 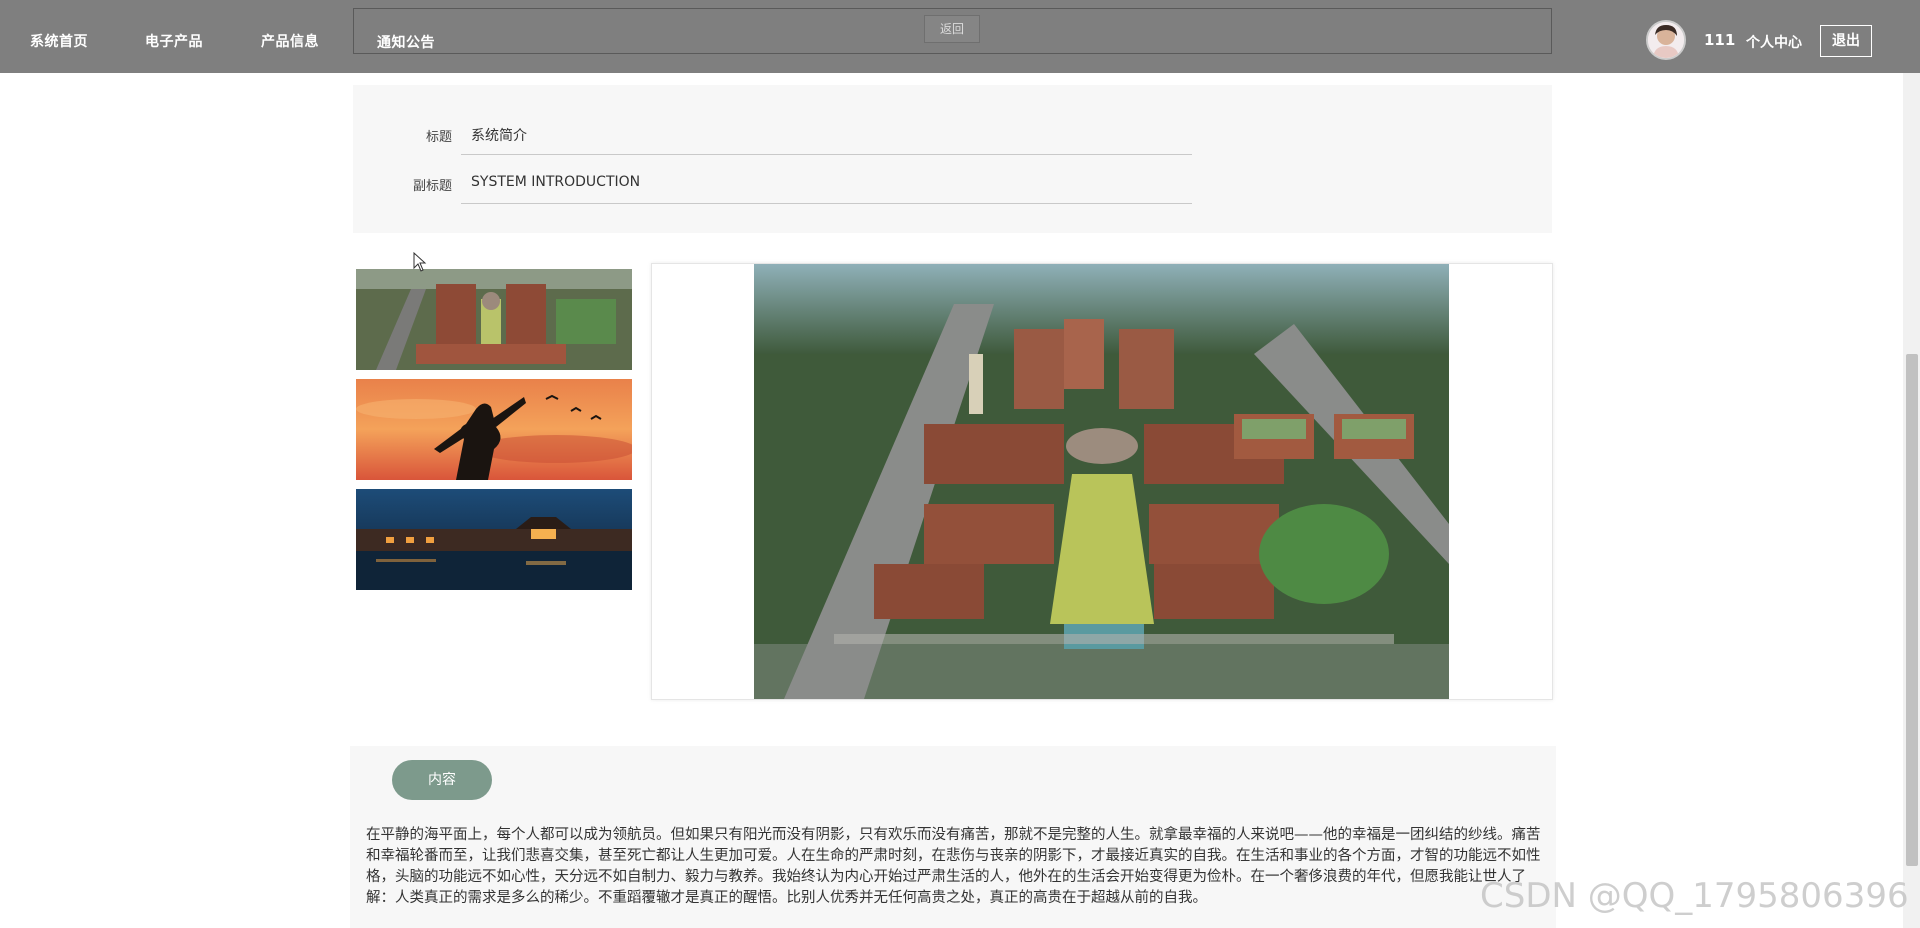 I want to click on thumbnail-night-gate, so click(x=494, y=539).